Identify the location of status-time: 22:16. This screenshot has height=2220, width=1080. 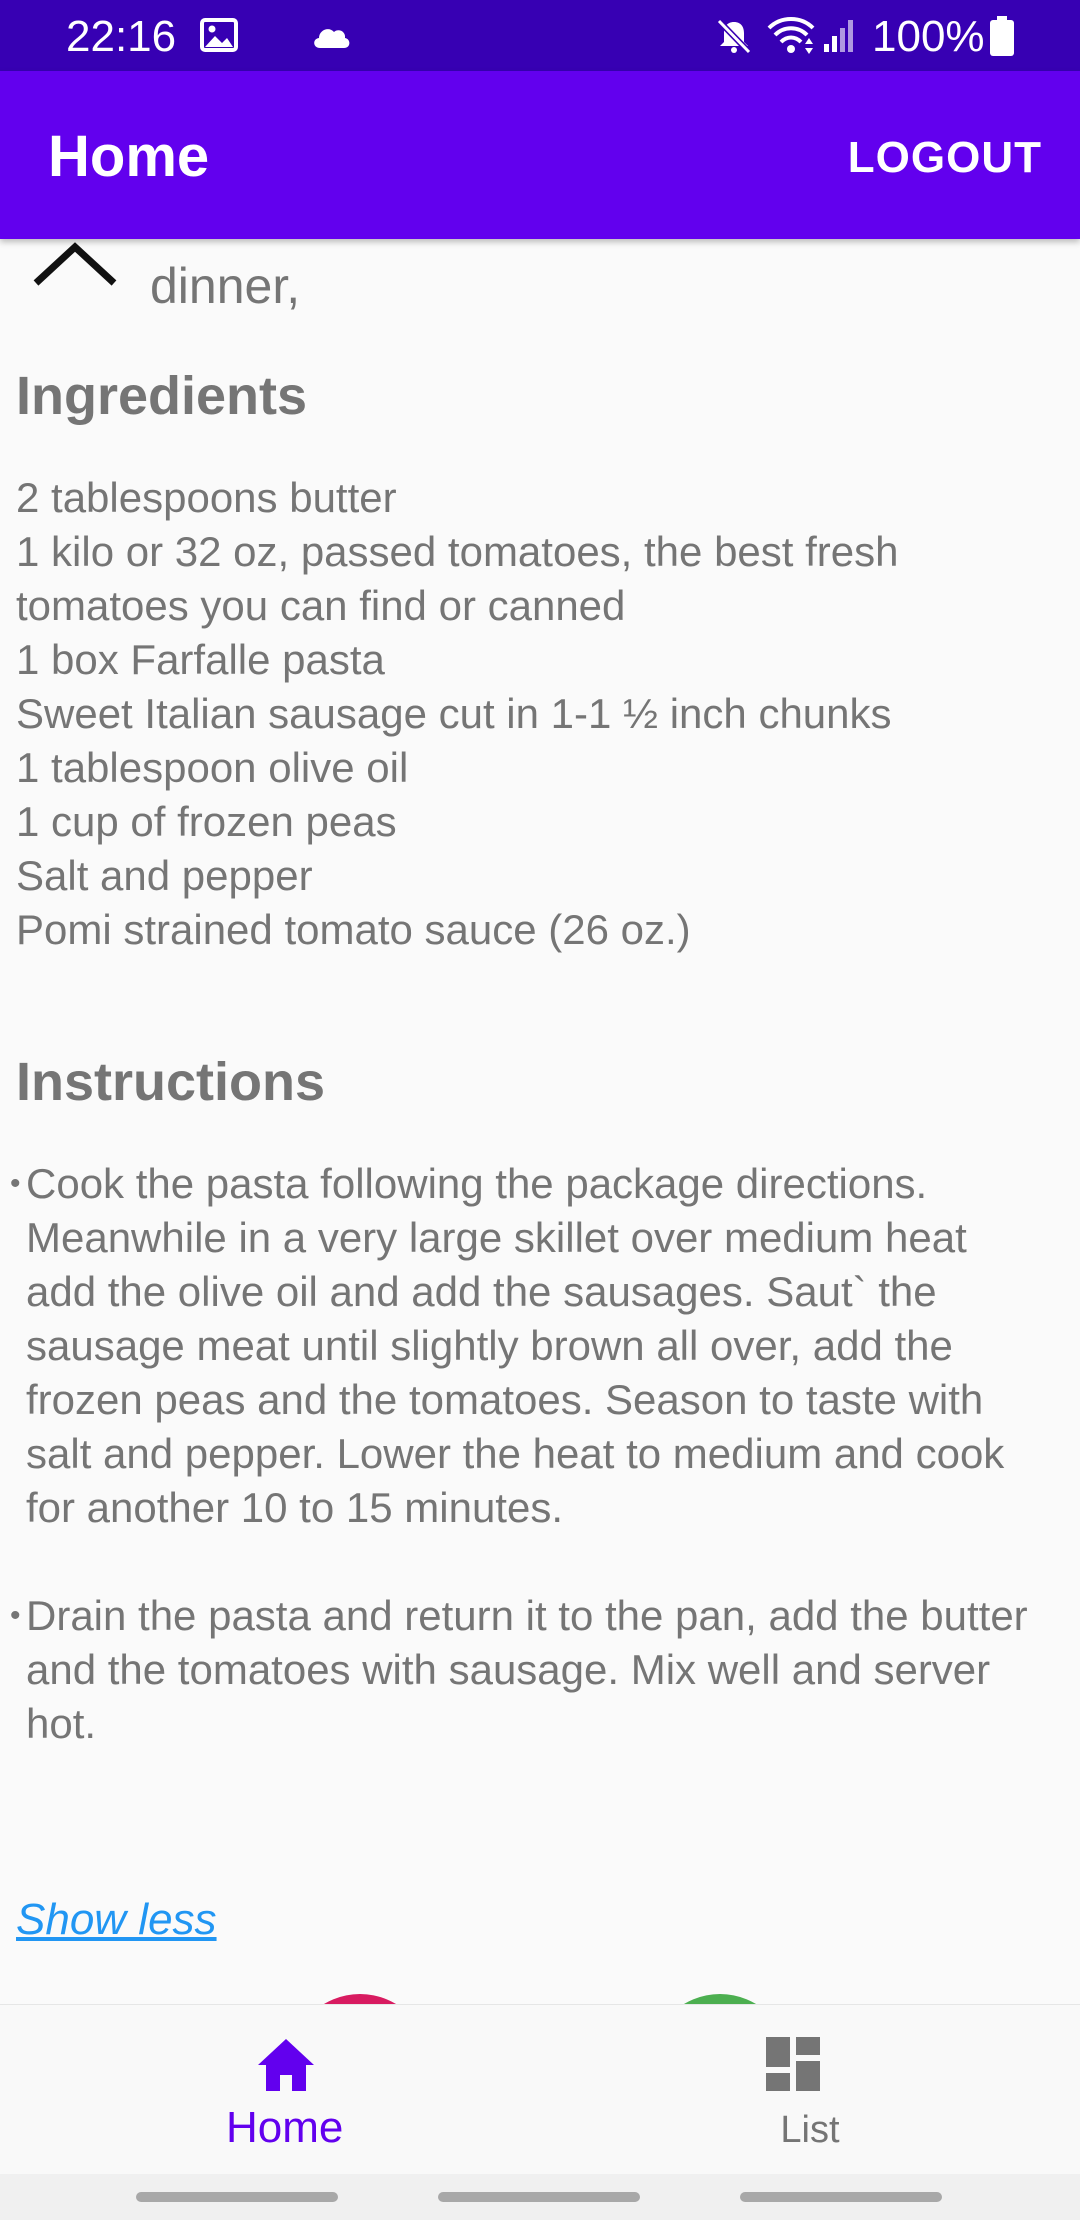
(121, 36).